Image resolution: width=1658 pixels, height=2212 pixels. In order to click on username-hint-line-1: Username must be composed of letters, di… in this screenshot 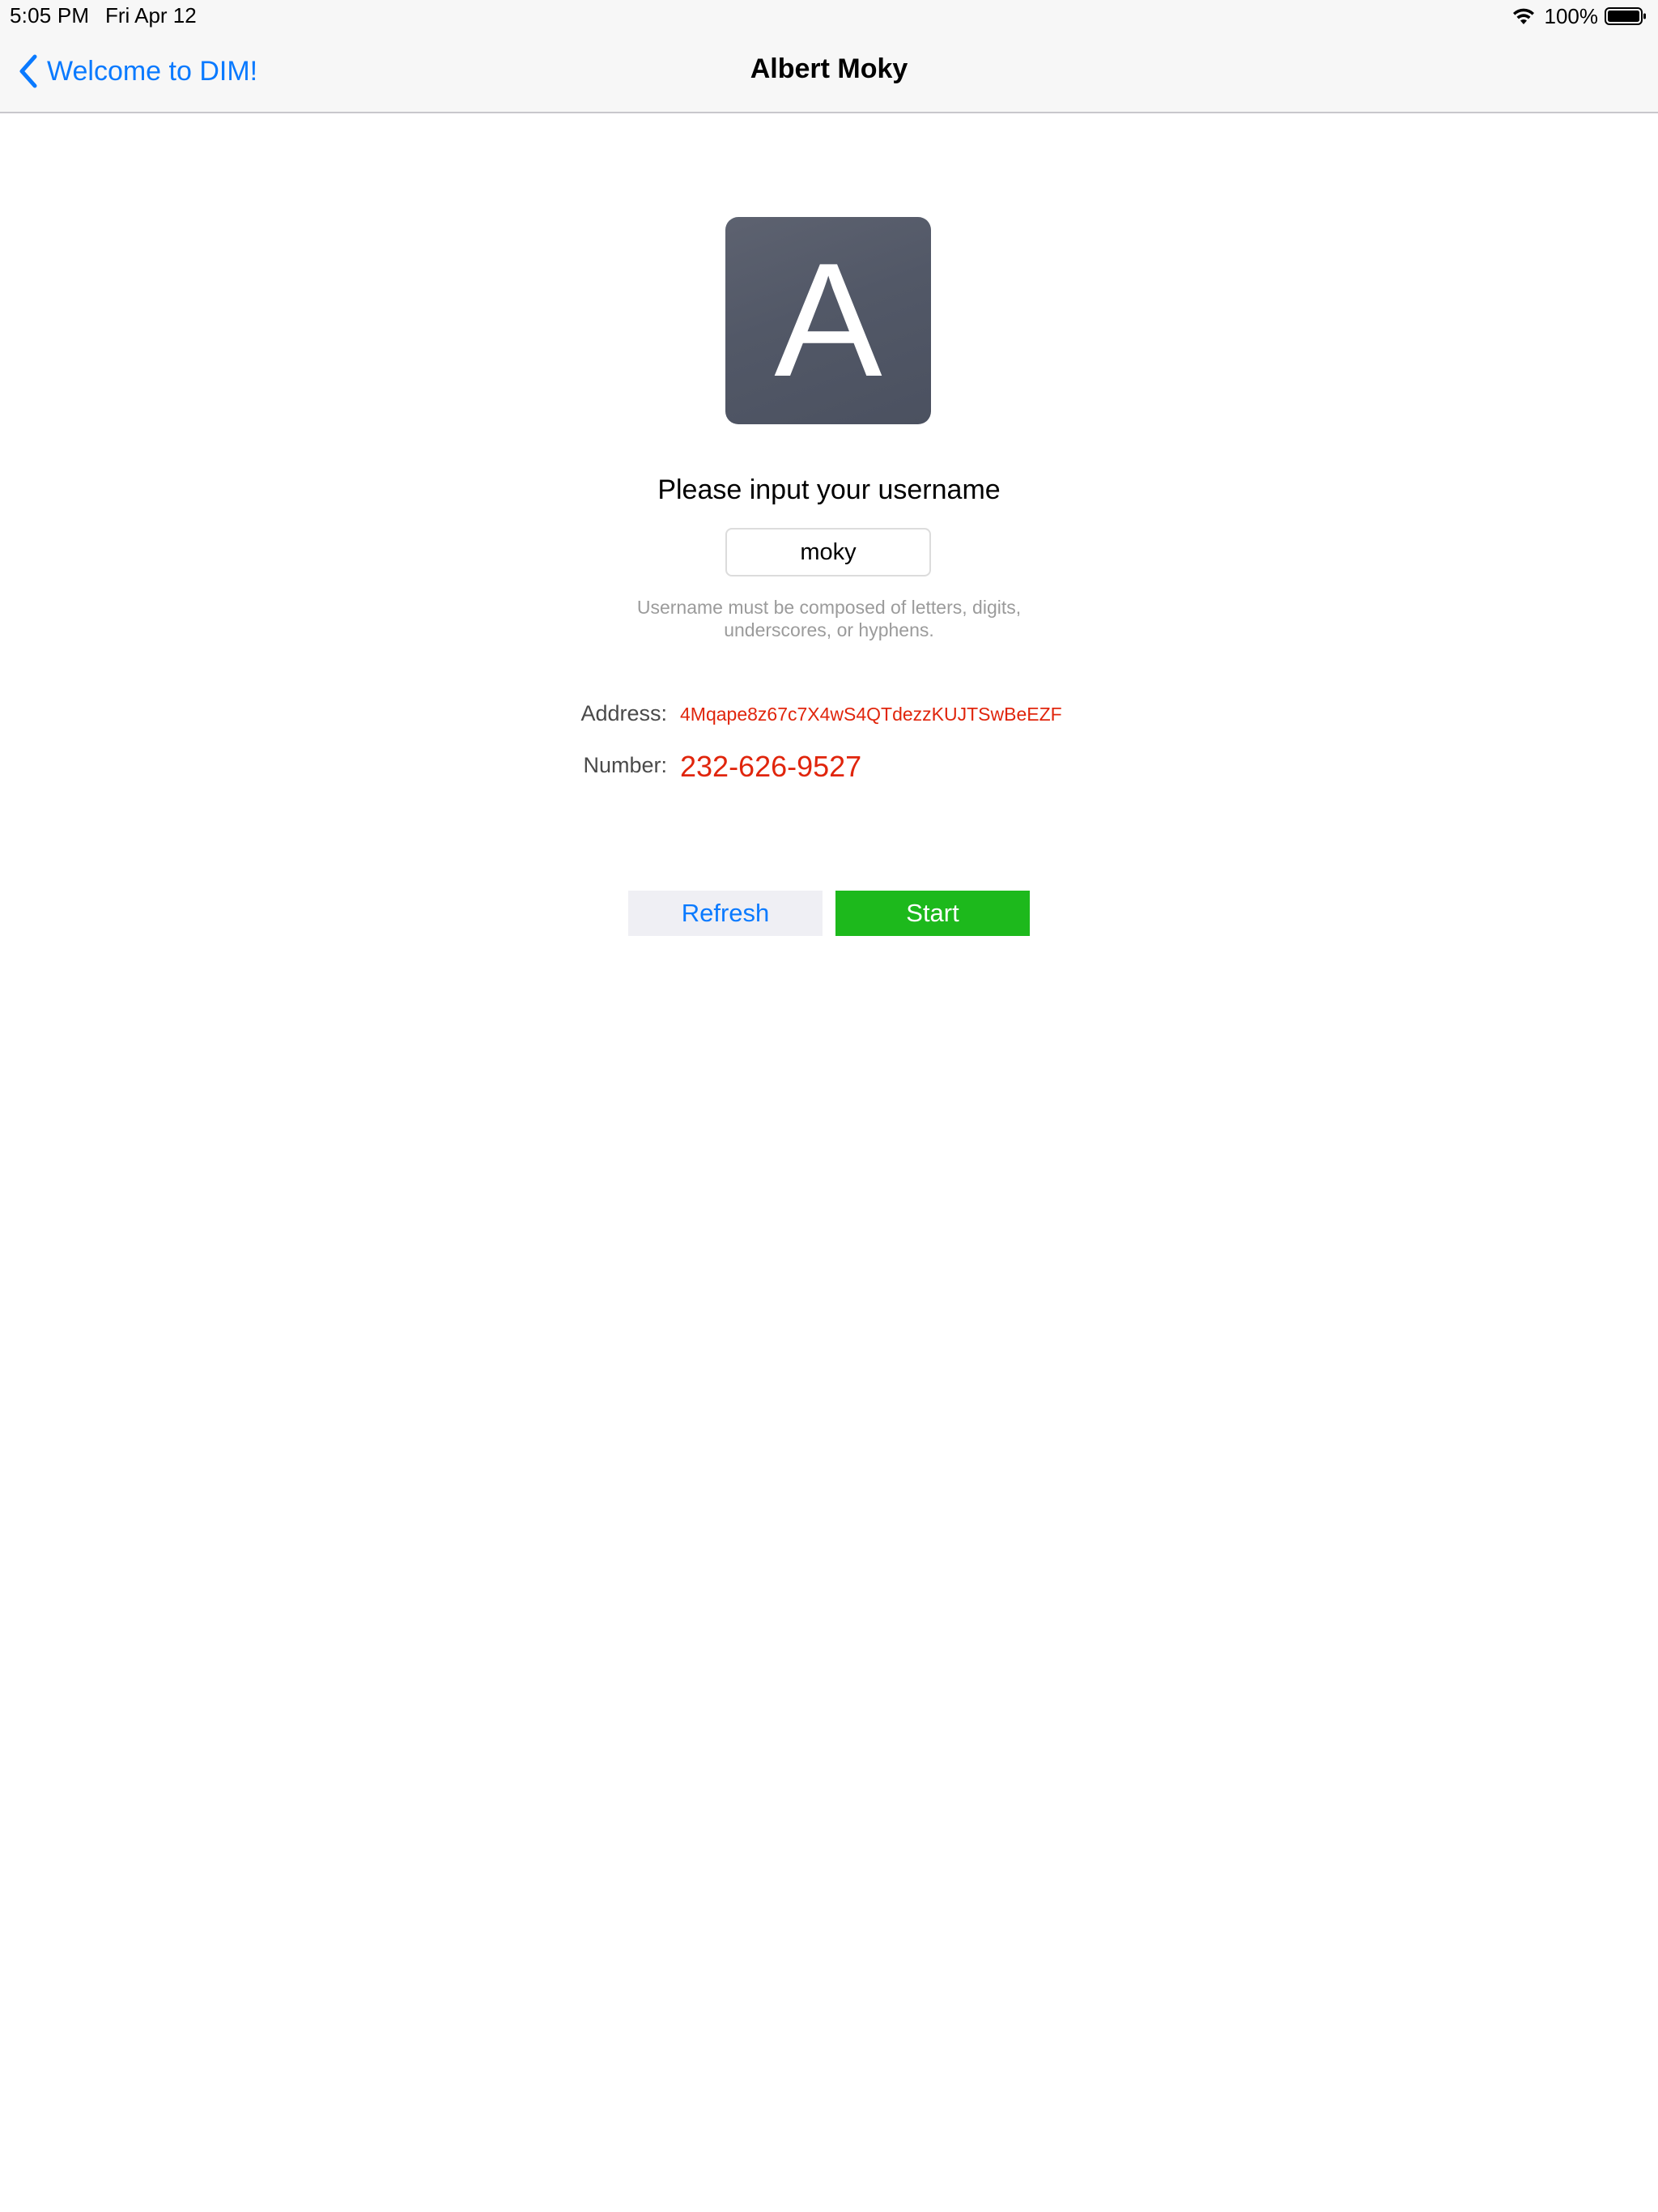, I will do `click(829, 607)`.